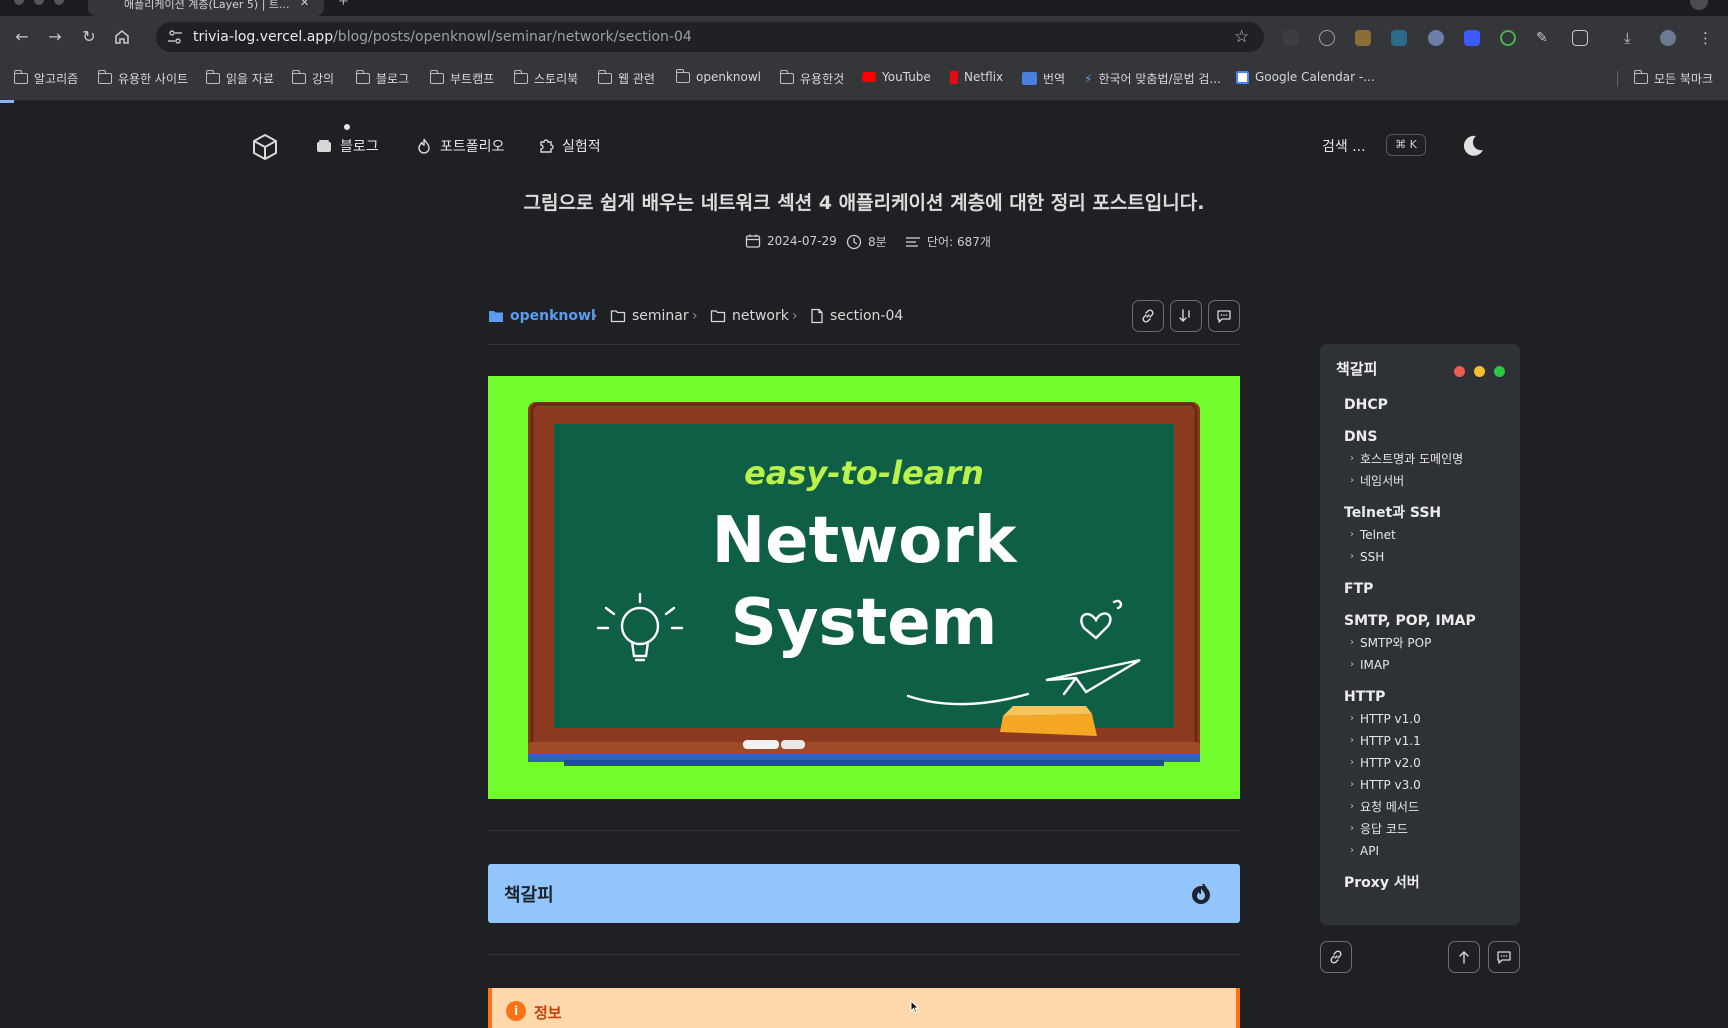 Image resolution: width=1728 pixels, height=1028 pixels. Describe the element at coordinates (1504, 957) in the screenshot. I see `toc-comments-button` at that location.